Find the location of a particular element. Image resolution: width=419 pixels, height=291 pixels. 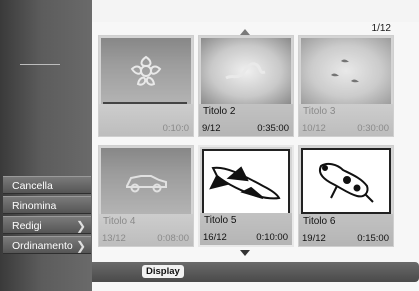

menu-item-label: Rinomina is located at coordinates (34, 206).